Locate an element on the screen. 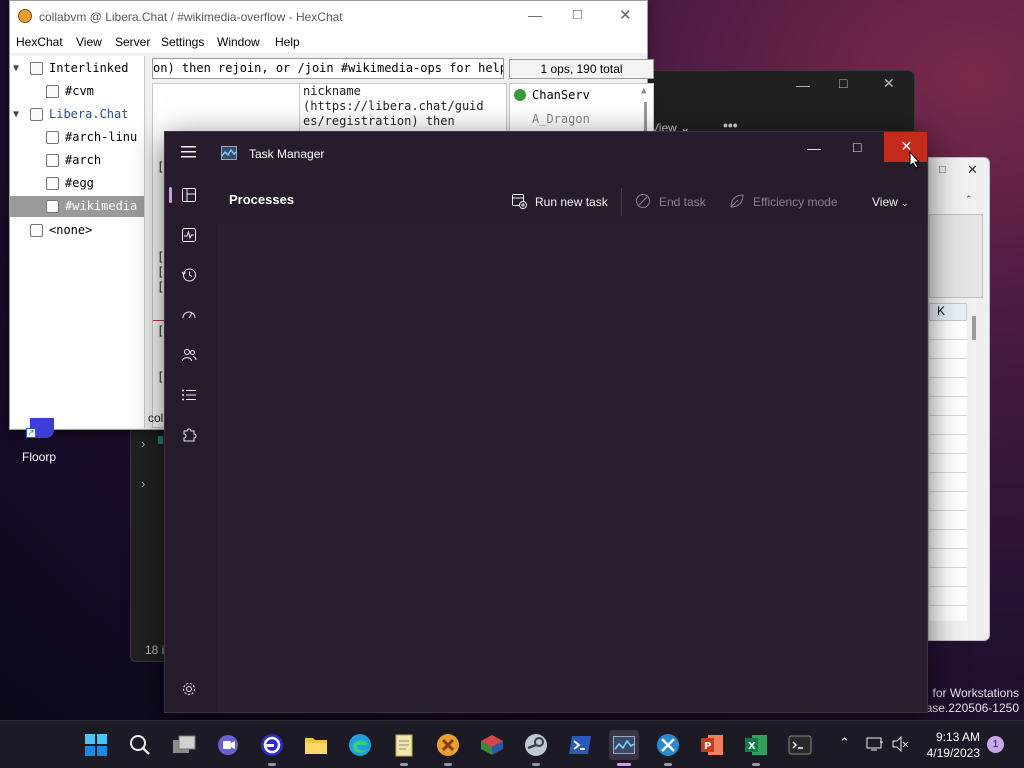 This screenshot has height=768, width=1024. op-status-icon is located at coordinates (520, 95).